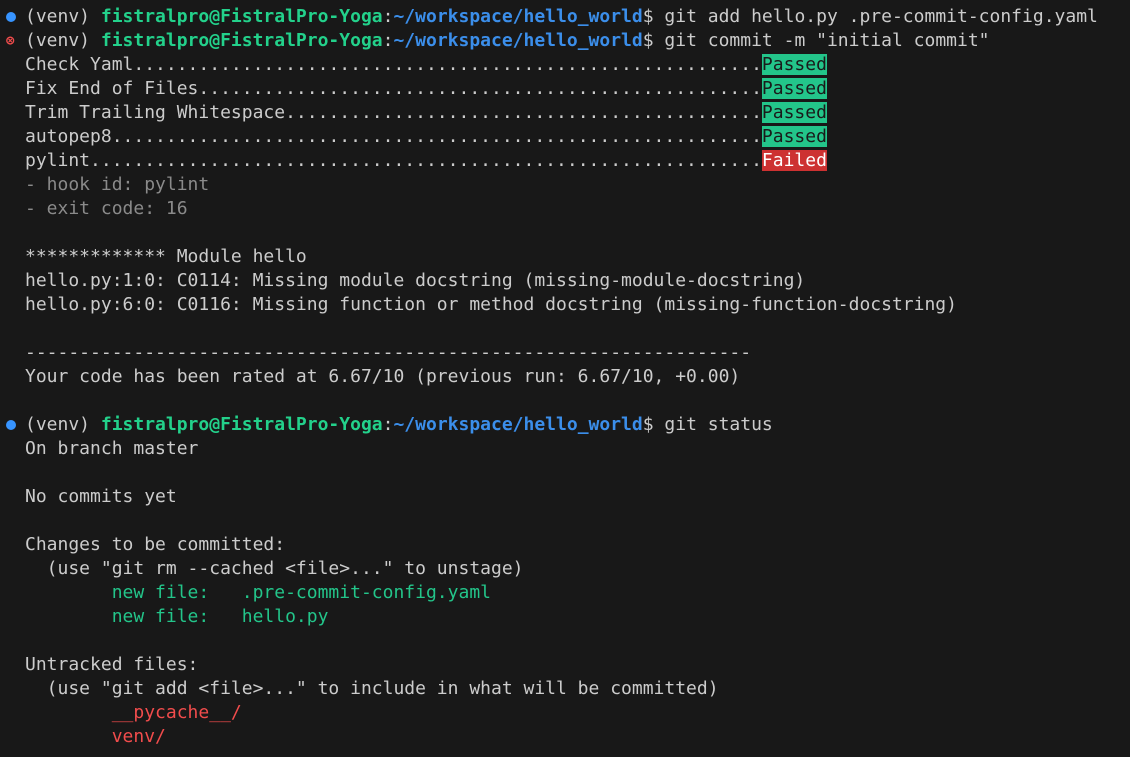  I want to click on command-text: git commit -m "initial commit", so click(821, 40).